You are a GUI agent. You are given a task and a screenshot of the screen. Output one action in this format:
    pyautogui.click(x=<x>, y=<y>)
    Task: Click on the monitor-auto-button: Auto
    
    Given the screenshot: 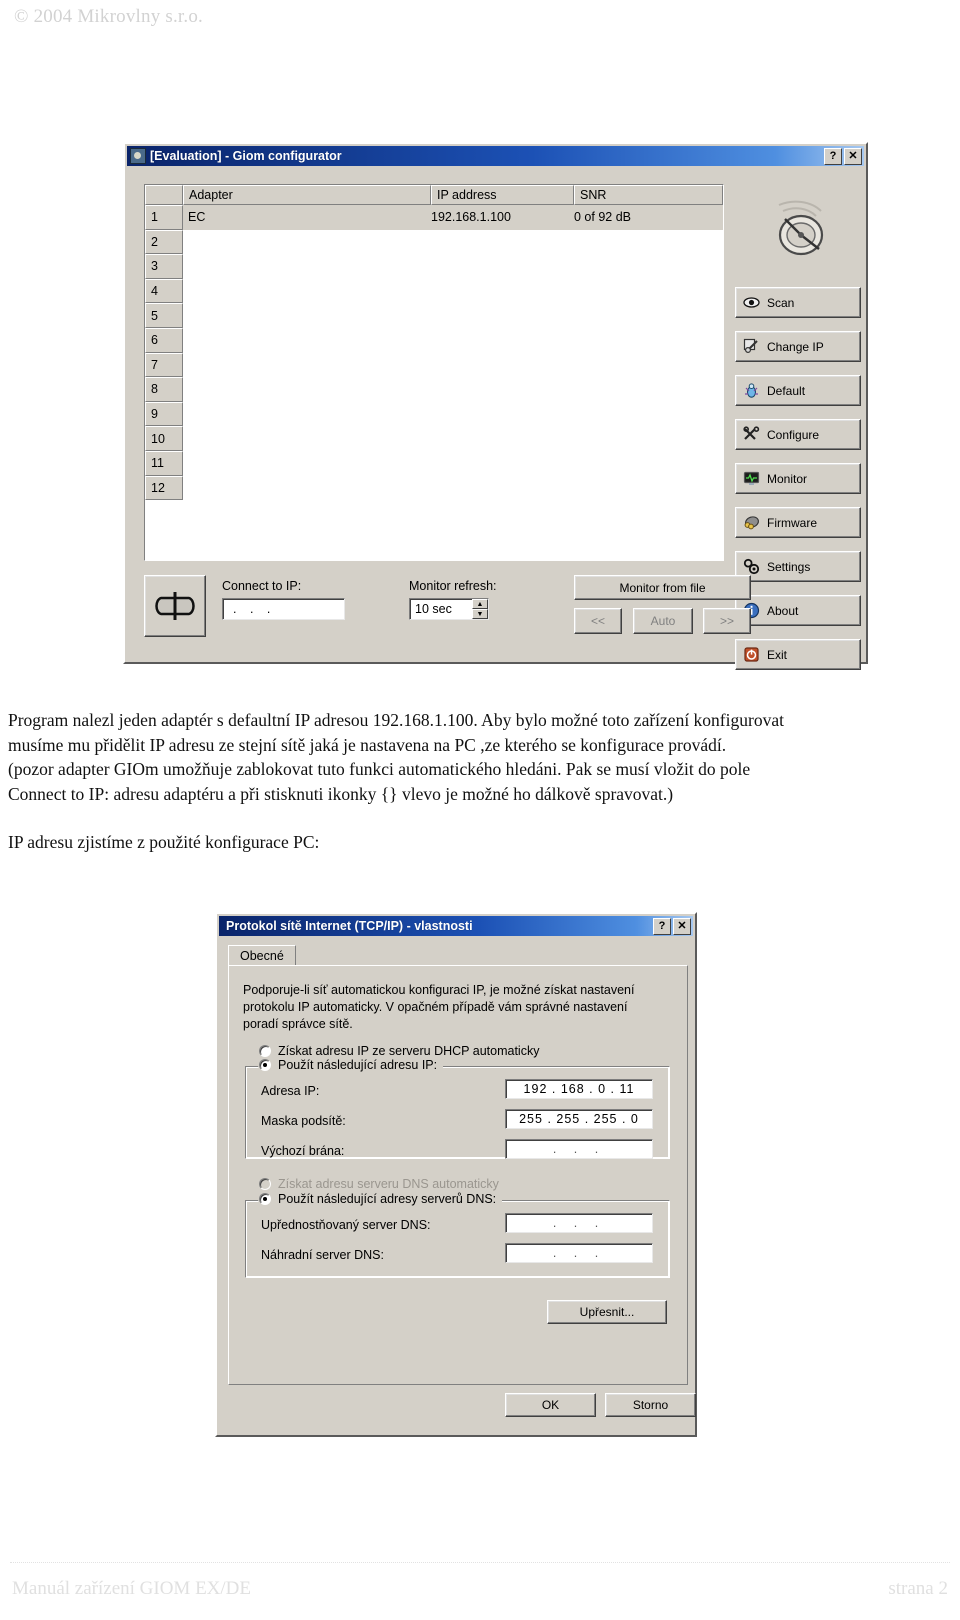 What is the action you would take?
    pyautogui.click(x=663, y=621)
    